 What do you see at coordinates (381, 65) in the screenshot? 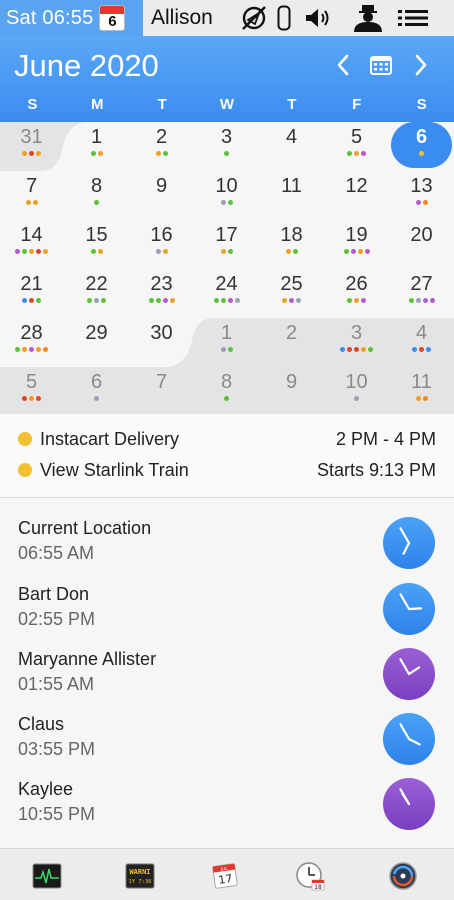
I see `today-button` at bounding box center [381, 65].